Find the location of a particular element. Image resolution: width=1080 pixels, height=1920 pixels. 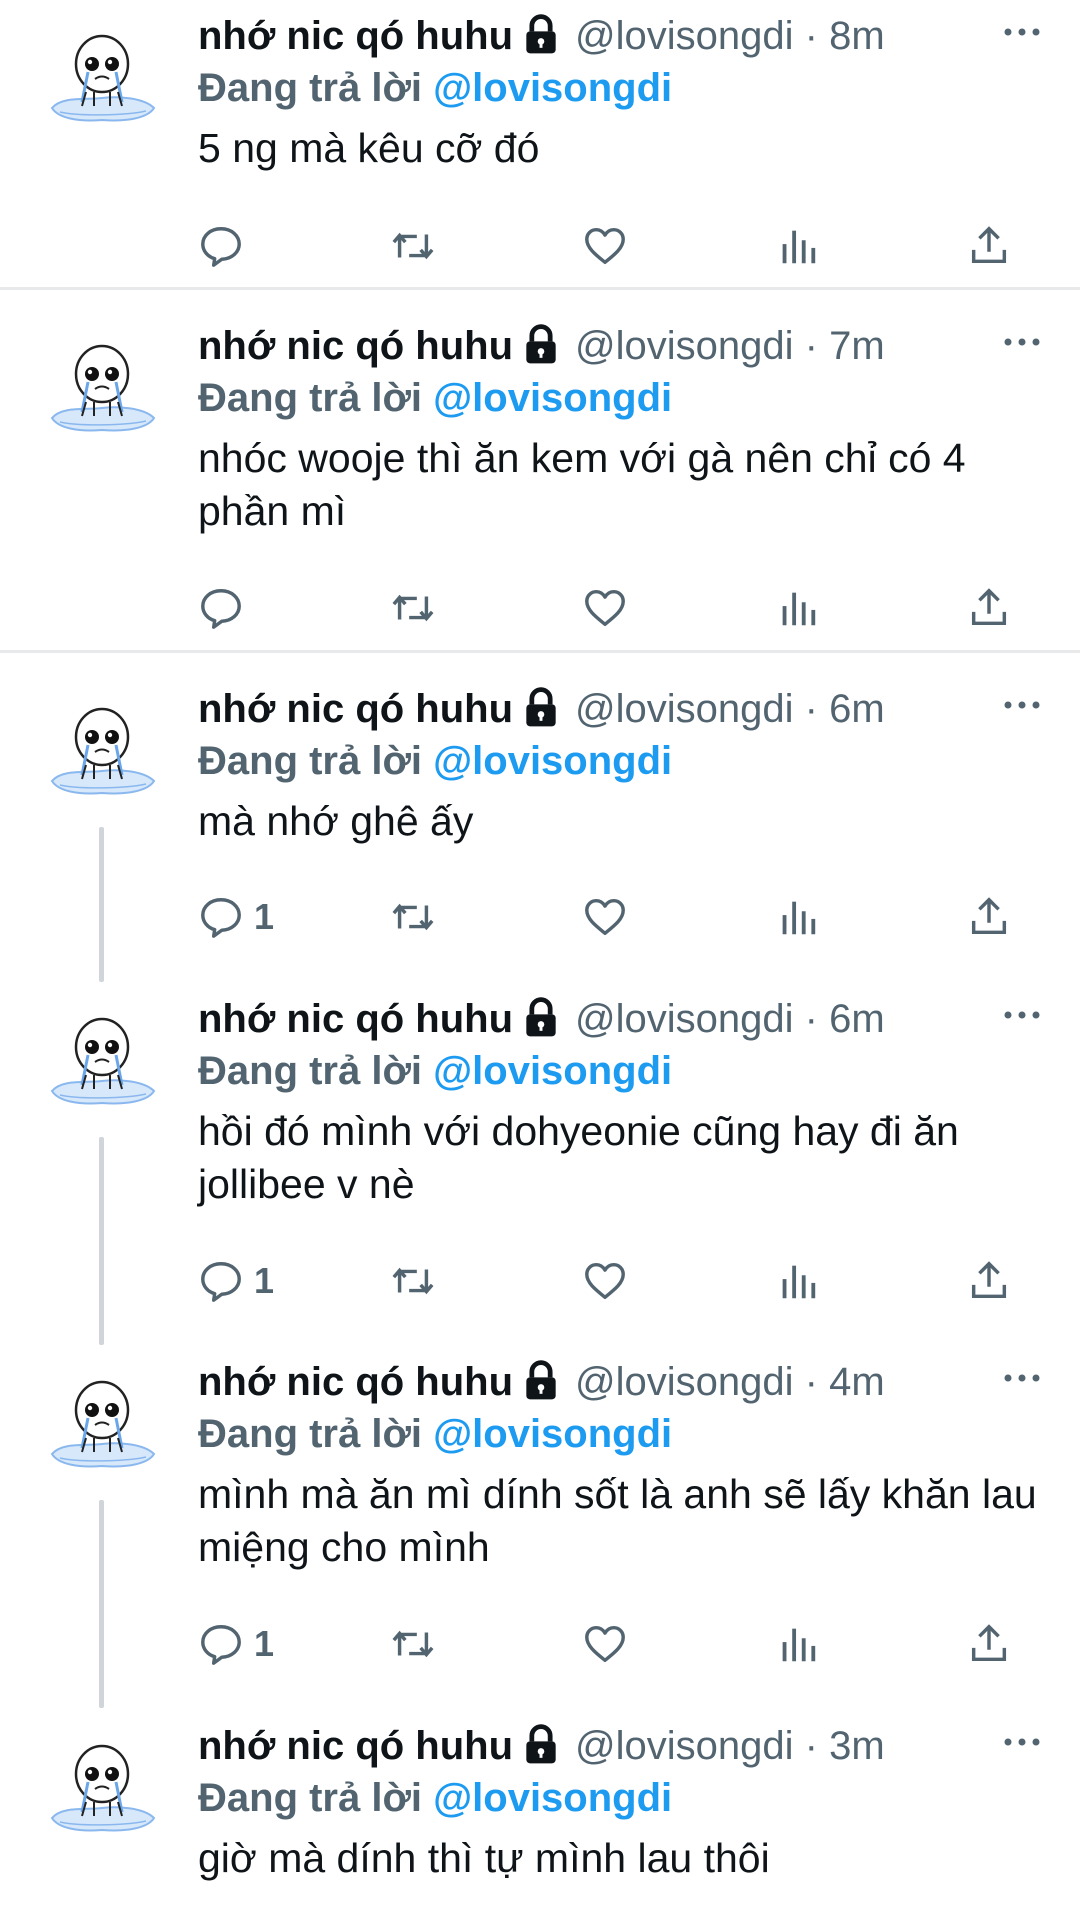

replying-to-label: Đang trả lời is located at coordinates (316, 88).